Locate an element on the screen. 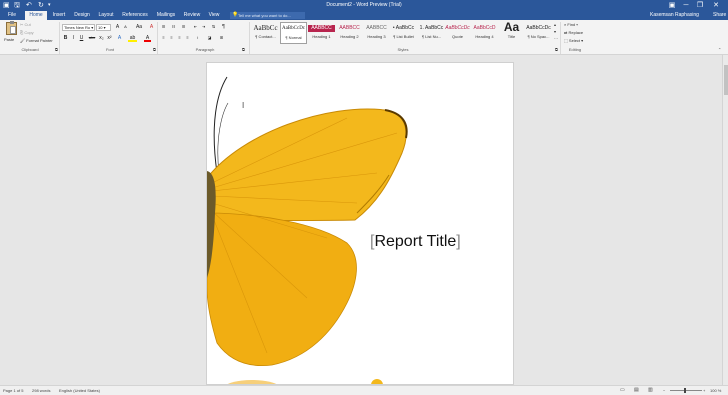 Image resolution: width=728 pixels, height=395 pixels. styles-scroll-down-icon: ▾ is located at coordinates (555, 31).